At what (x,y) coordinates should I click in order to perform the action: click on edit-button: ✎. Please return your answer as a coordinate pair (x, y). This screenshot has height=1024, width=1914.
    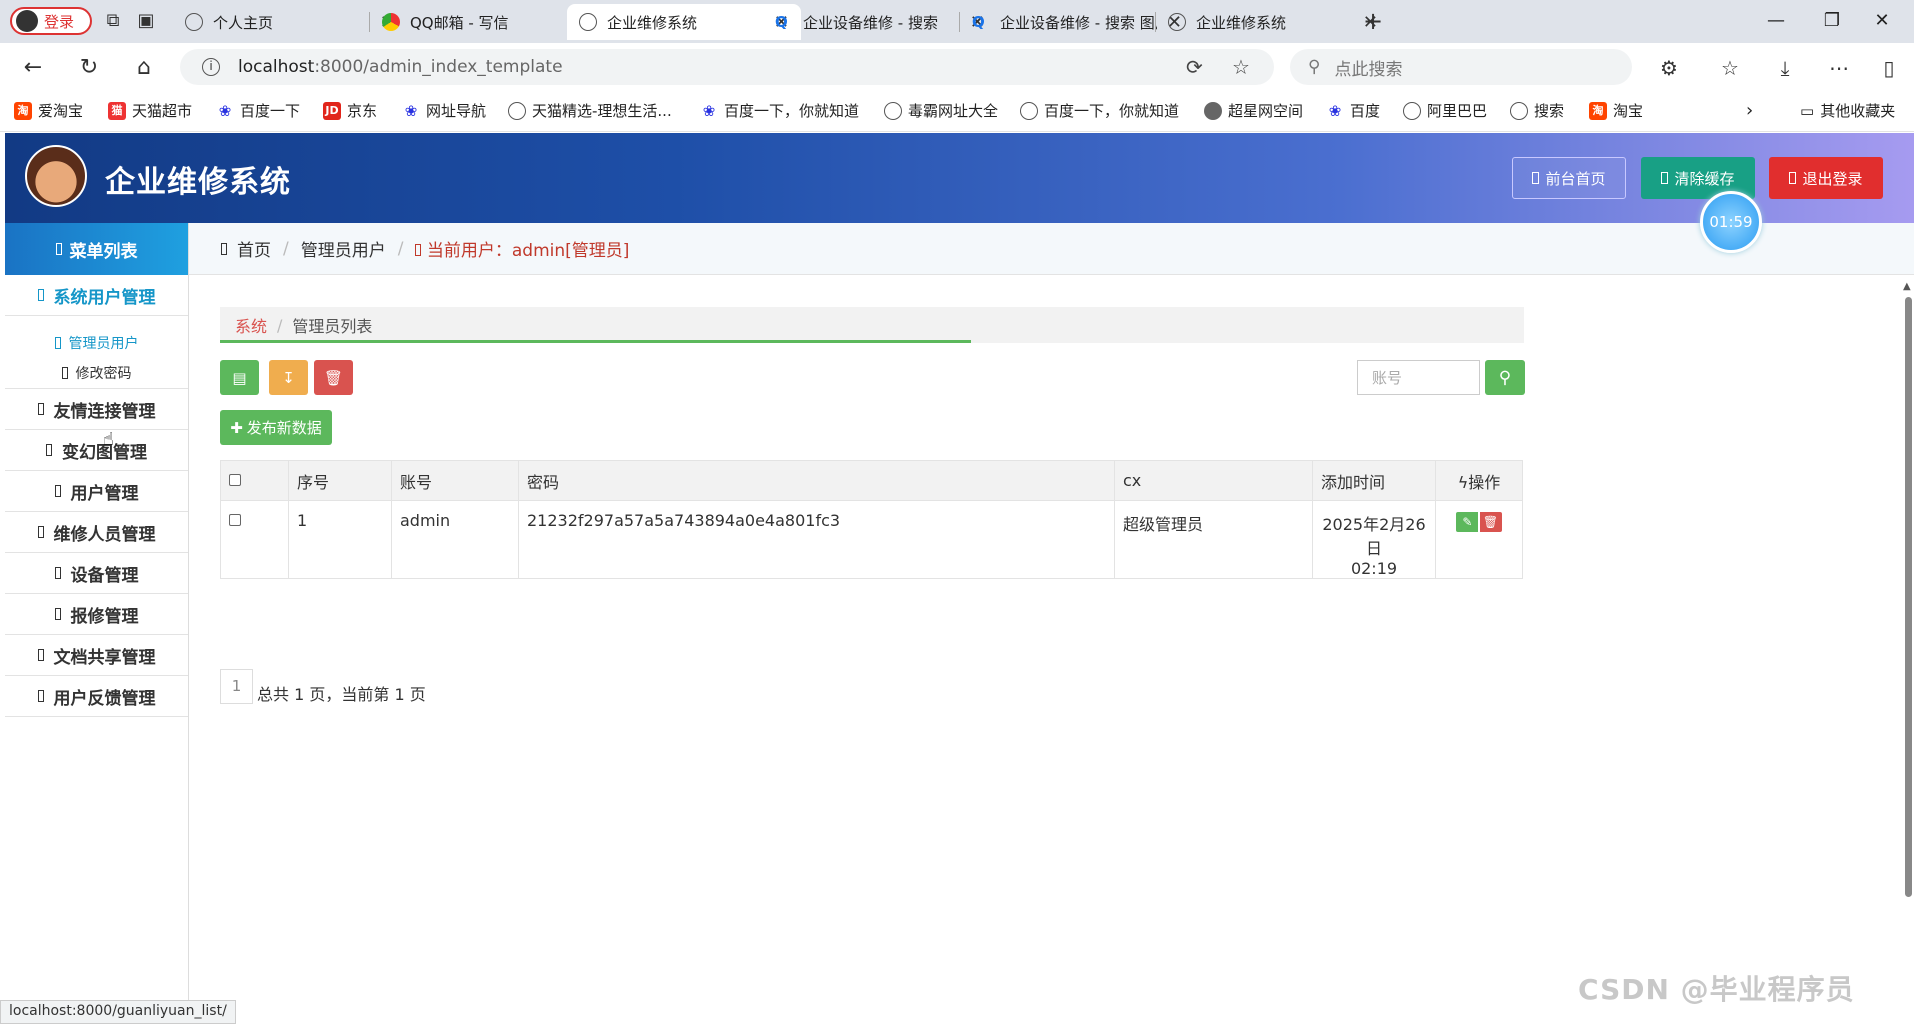
    Looking at the image, I should click on (1467, 522).